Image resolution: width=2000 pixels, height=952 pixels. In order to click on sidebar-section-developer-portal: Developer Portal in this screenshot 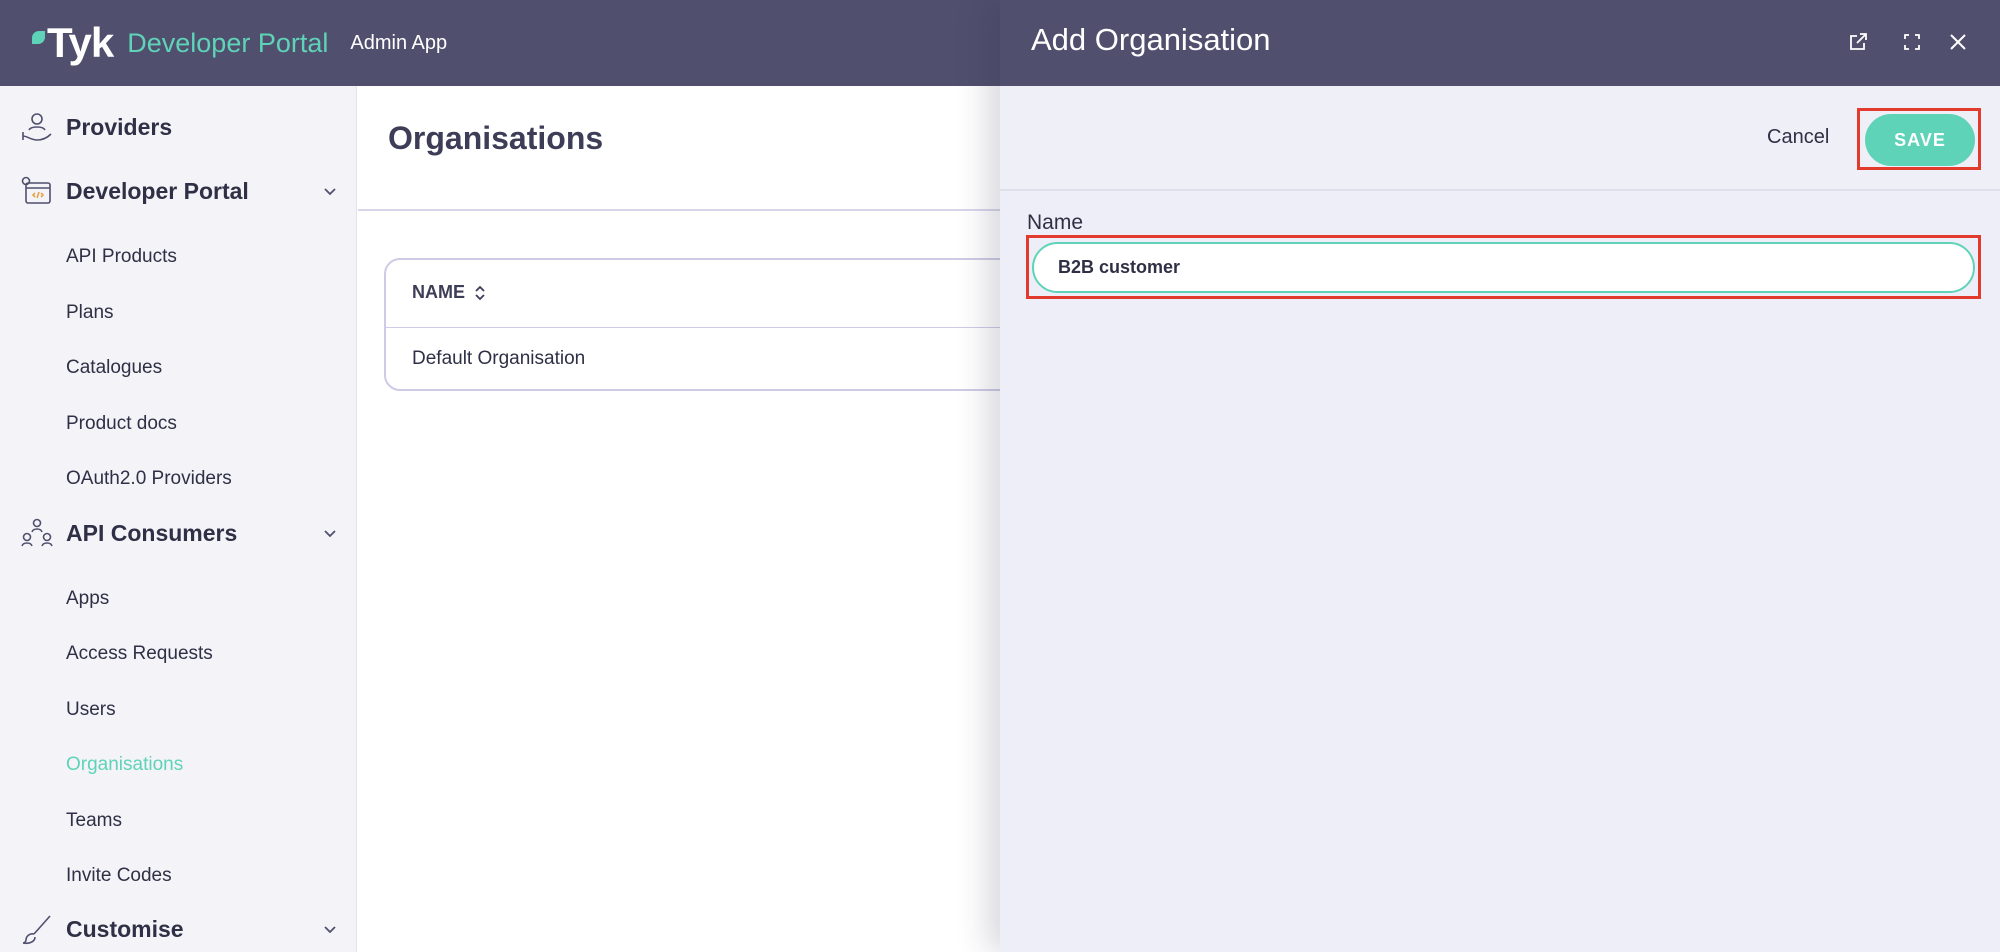, I will do `click(180, 191)`.